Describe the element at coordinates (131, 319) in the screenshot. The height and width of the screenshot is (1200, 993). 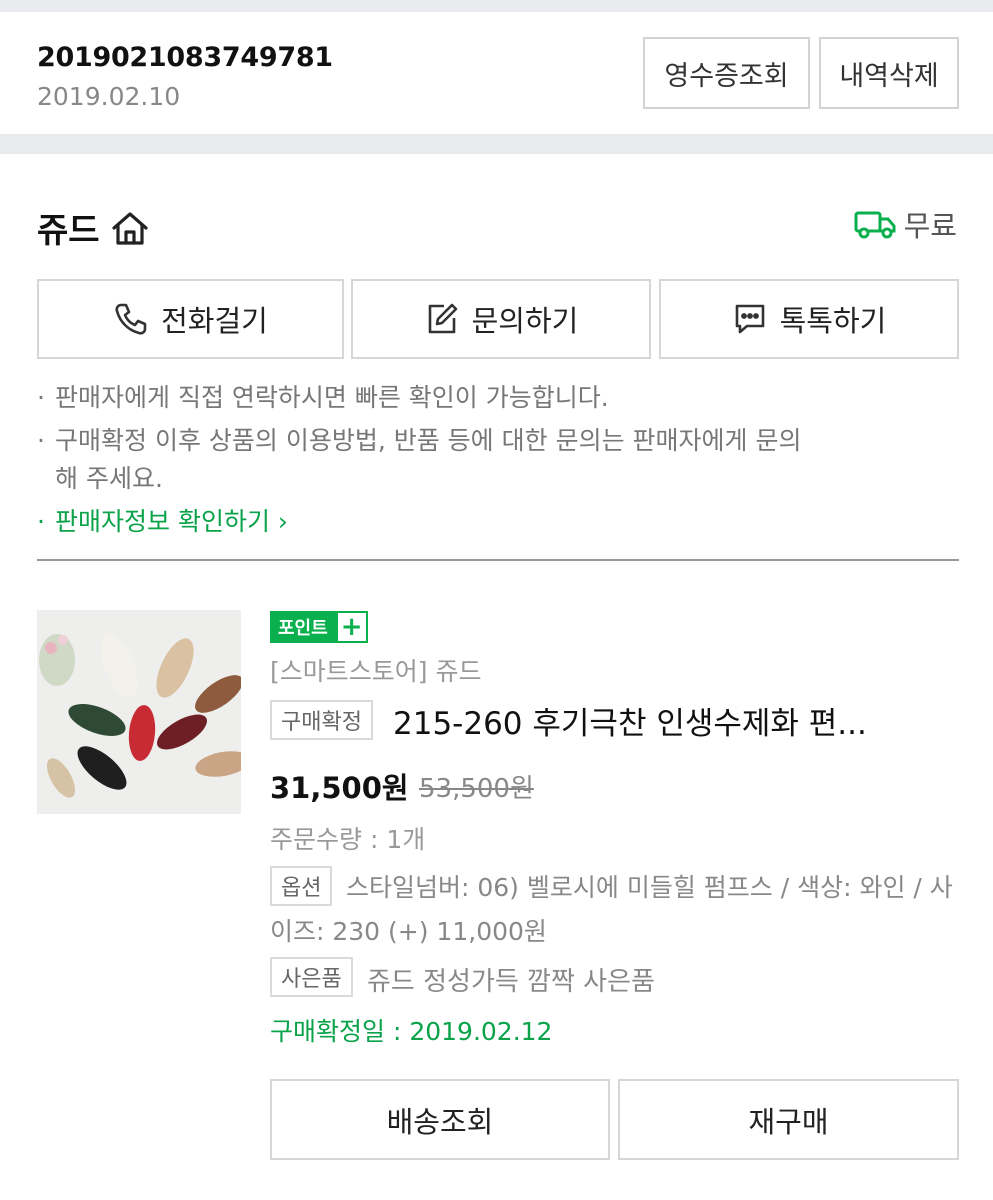
I see `phone-icon` at that location.